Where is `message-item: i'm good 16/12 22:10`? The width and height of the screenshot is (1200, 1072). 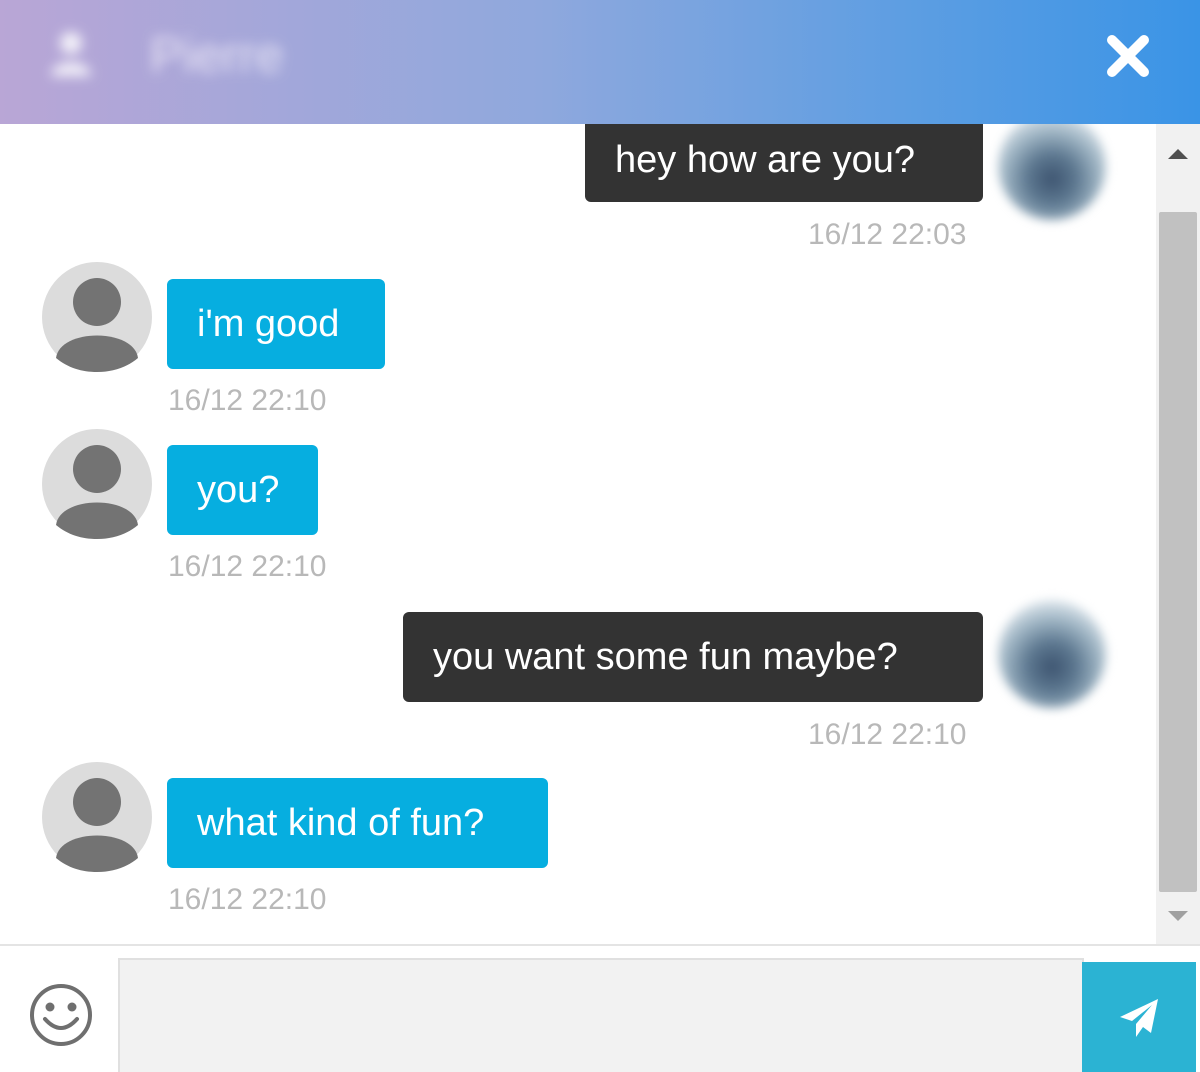 message-item: i'm good 16/12 22:10 is located at coordinates (578, 342).